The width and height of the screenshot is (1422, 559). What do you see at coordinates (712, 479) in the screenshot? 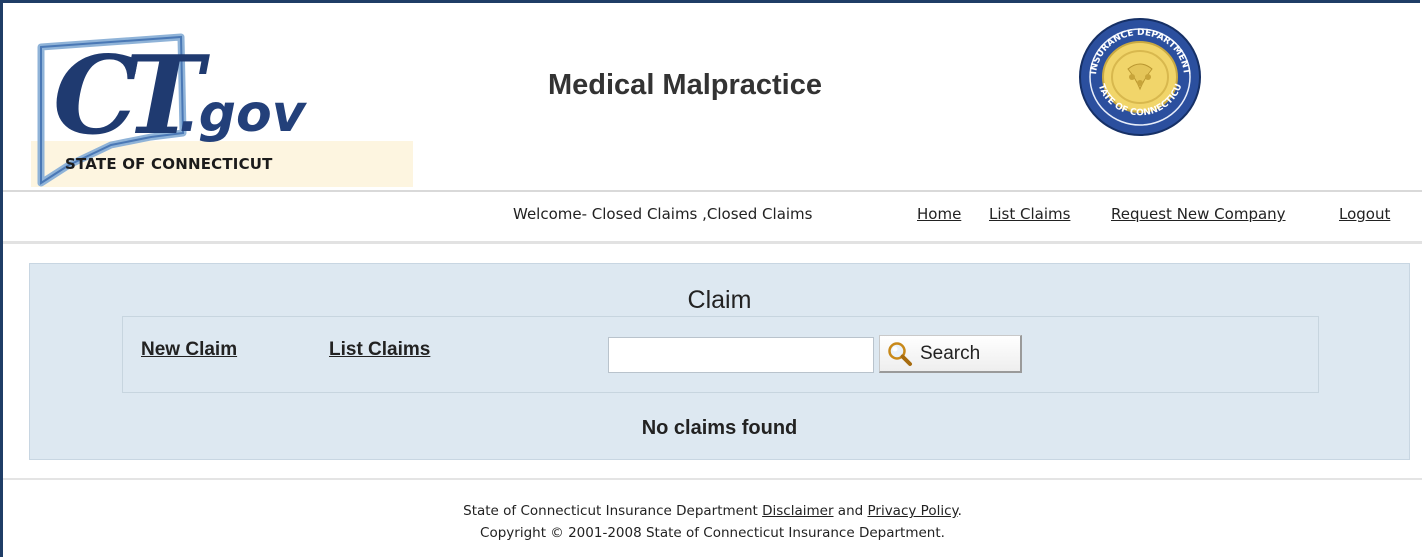
I see `footer-divider` at bounding box center [712, 479].